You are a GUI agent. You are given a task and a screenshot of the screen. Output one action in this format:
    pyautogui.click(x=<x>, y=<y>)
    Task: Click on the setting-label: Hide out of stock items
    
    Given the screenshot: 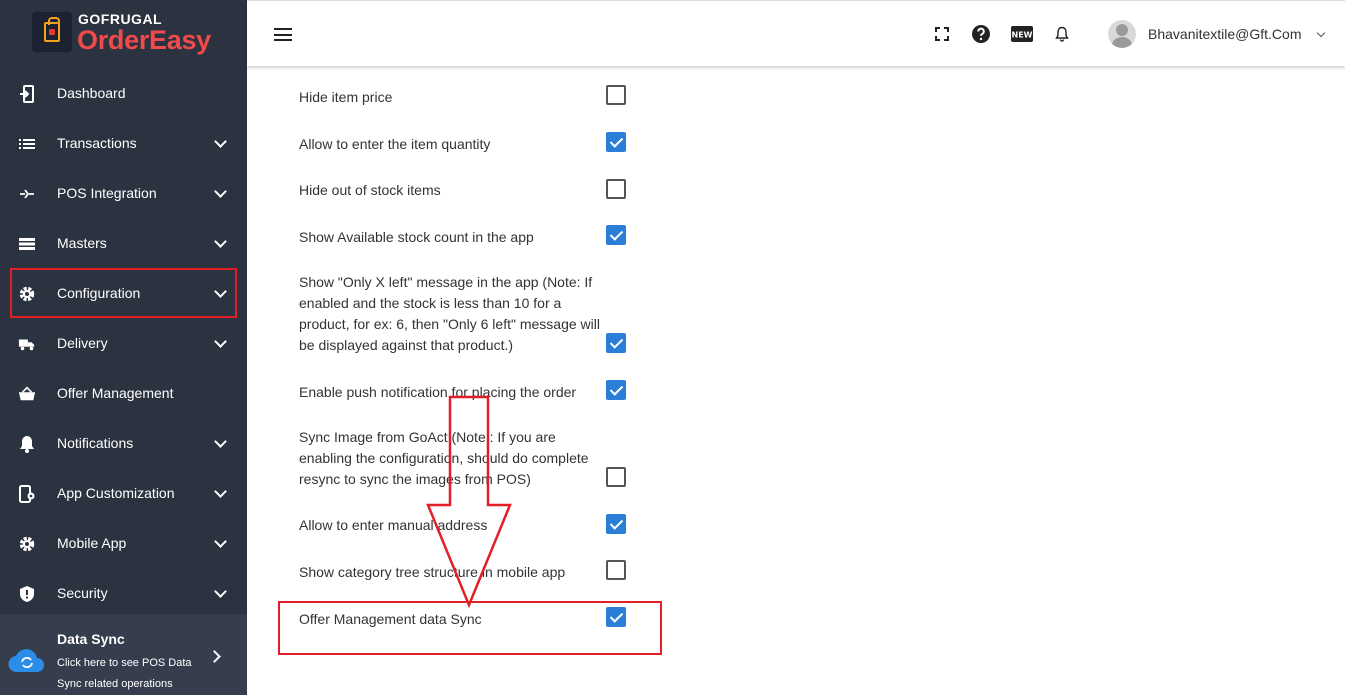 What is the action you would take?
    pyautogui.click(x=370, y=190)
    